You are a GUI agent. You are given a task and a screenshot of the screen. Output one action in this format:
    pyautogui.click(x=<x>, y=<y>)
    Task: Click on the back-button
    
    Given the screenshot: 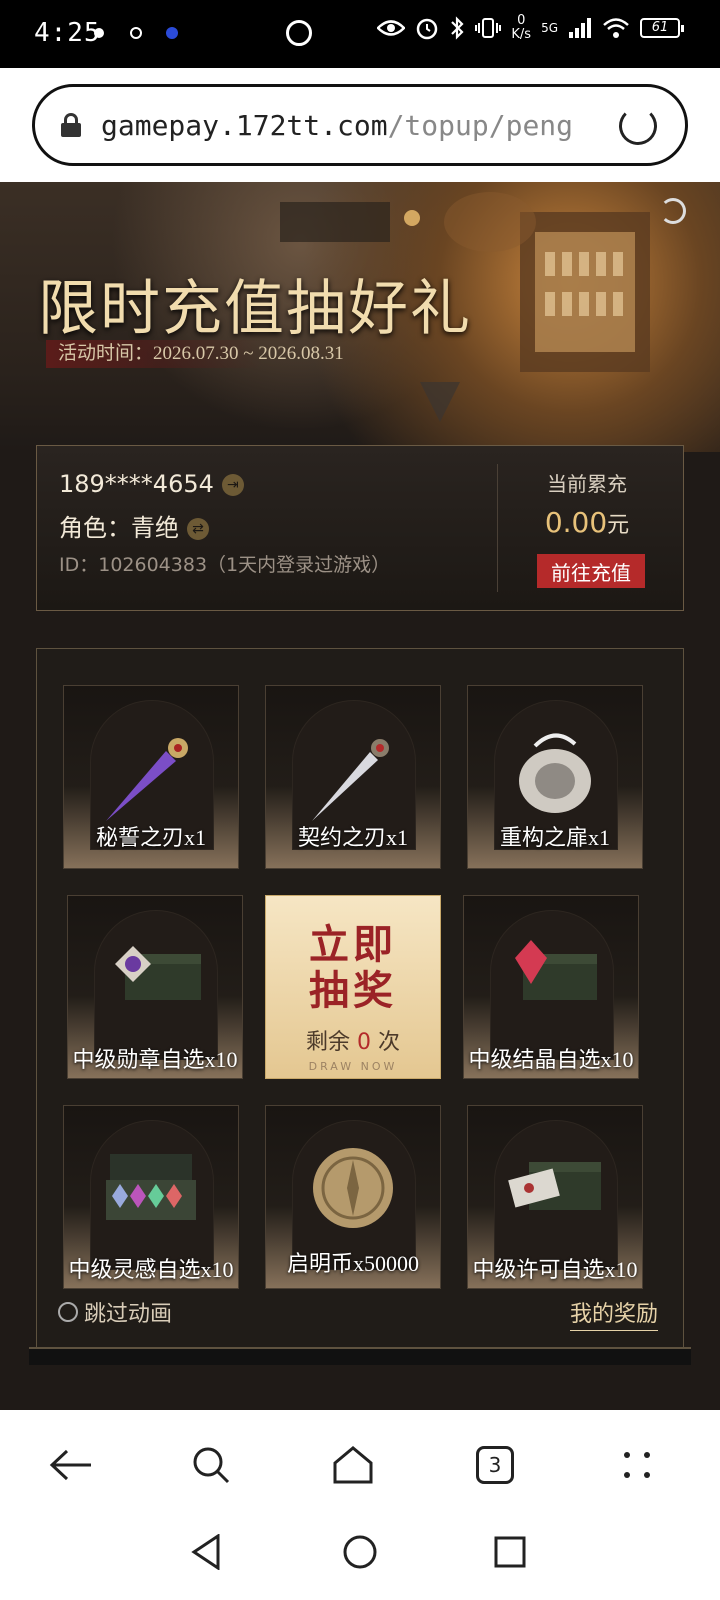 What is the action you would take?
    pyautogui.click(x=71, y=1465)
    